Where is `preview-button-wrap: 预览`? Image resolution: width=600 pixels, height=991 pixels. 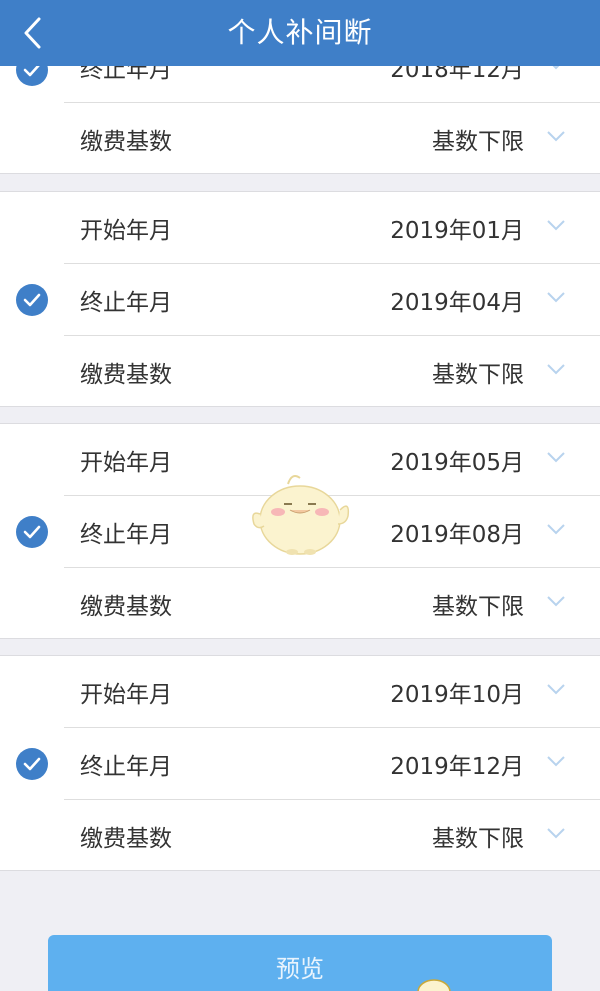
preview-button-wrap: 预览 is located at coordinates (300, 963).